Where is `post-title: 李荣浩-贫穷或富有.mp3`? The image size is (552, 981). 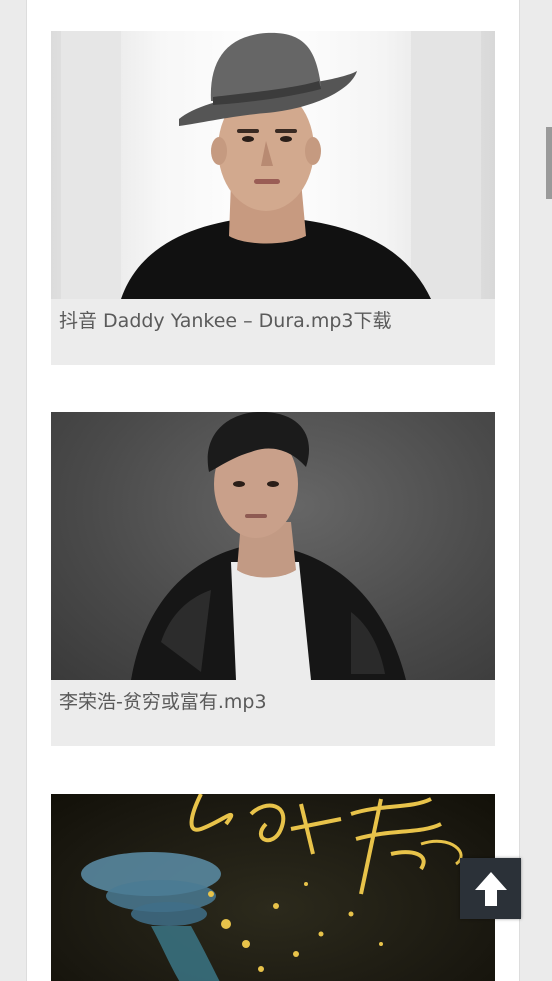 post-title: 李荣浩-贫穷或富有.mp3 is located at coordinates (273, 713).